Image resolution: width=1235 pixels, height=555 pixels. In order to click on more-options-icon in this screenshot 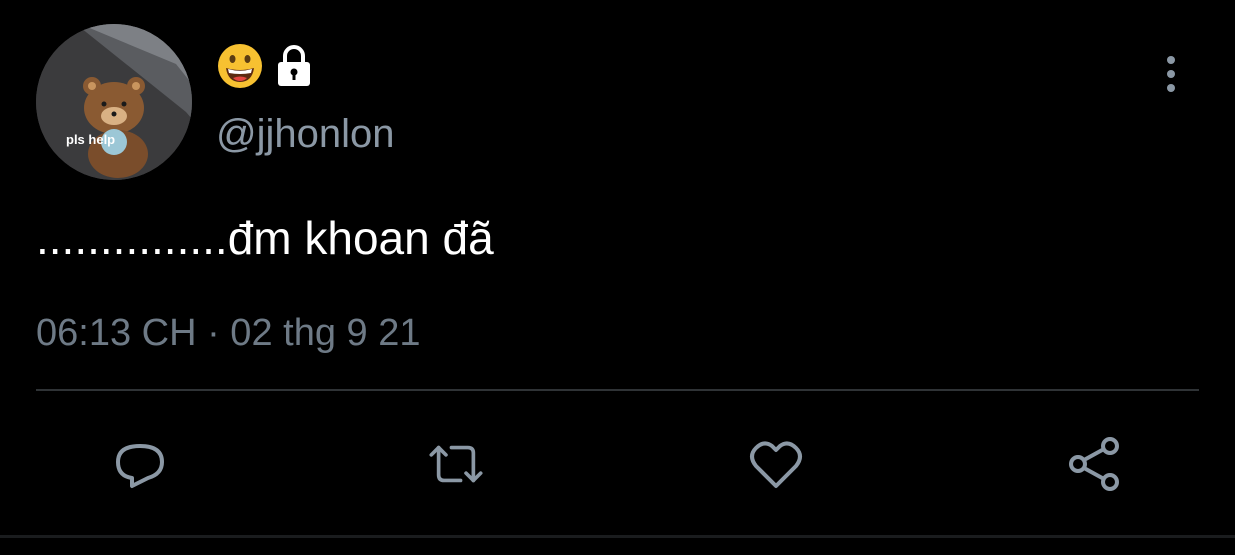, I will do `click(1171, 76)`.